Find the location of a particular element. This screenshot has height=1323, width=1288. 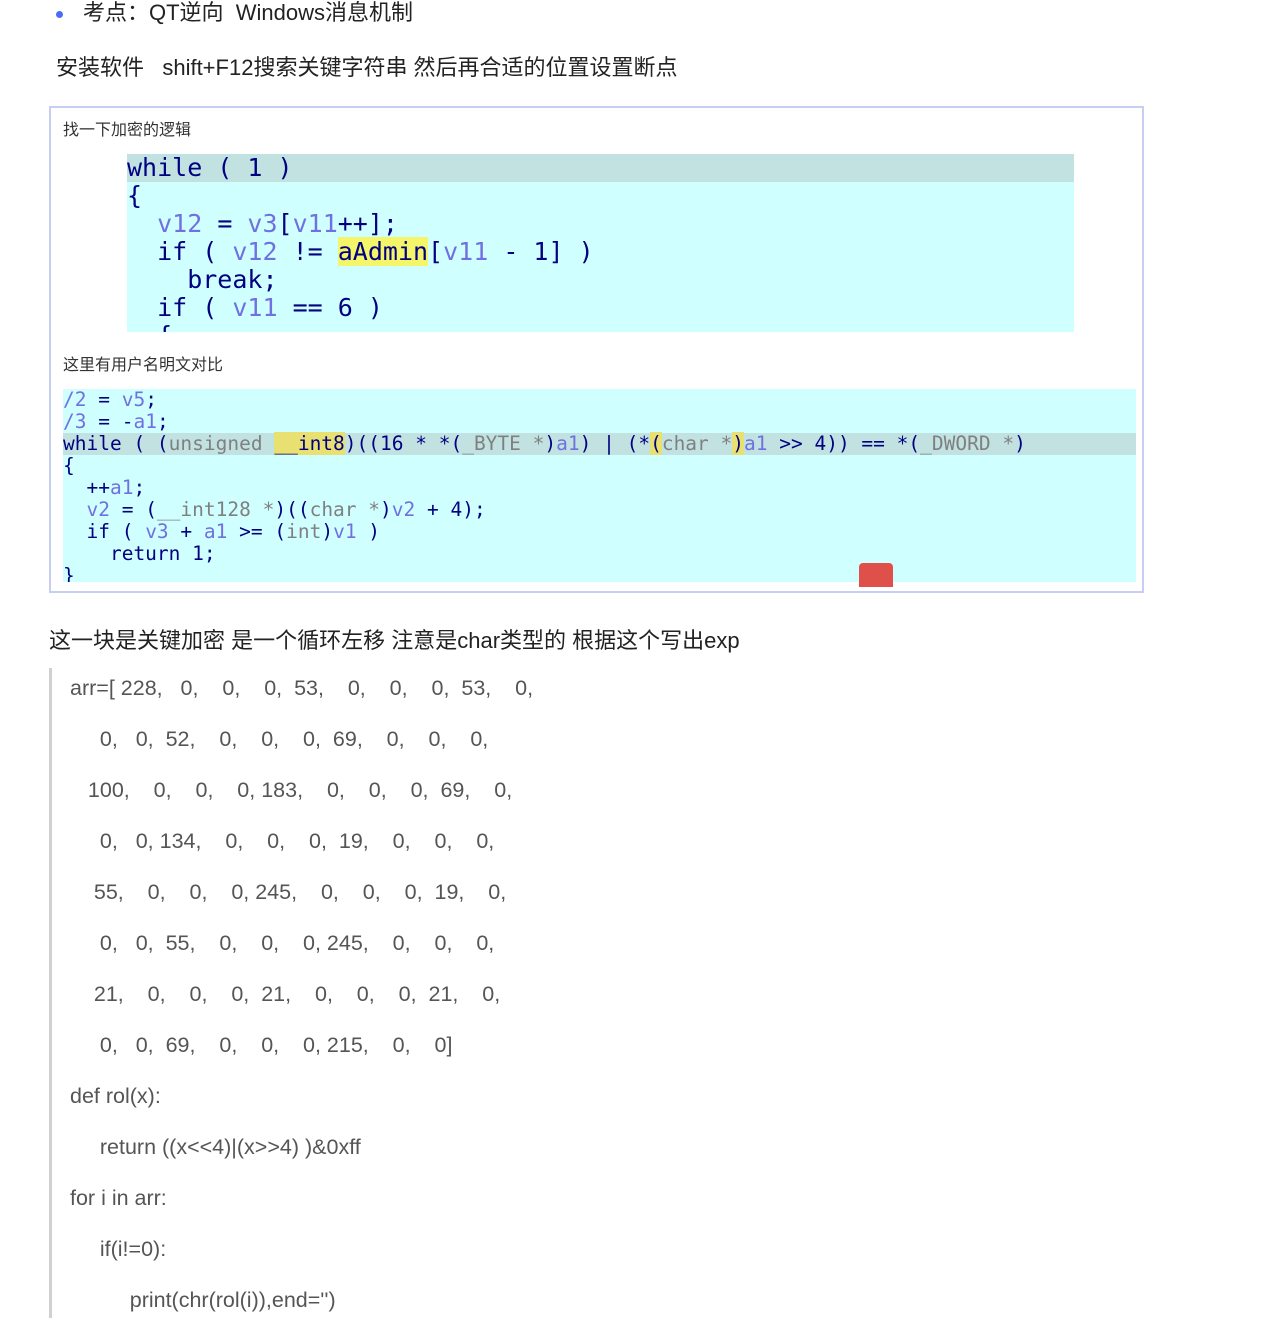

bullet-item: 考点：QT逆向 Windows消息机制 is located at coordinates (234, 13).